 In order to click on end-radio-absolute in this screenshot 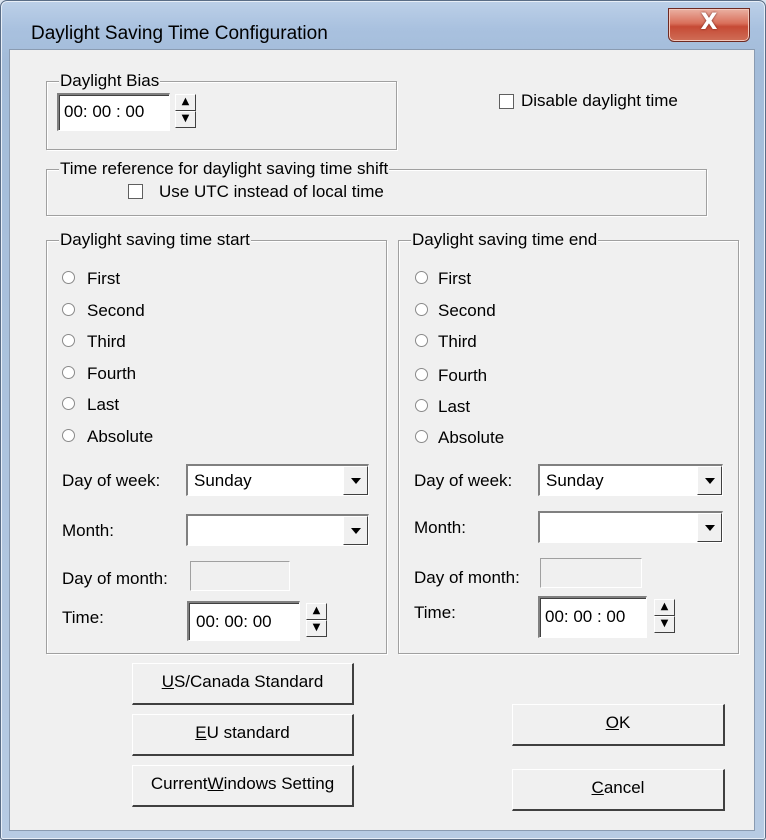, I will do `click(421, 436)`.